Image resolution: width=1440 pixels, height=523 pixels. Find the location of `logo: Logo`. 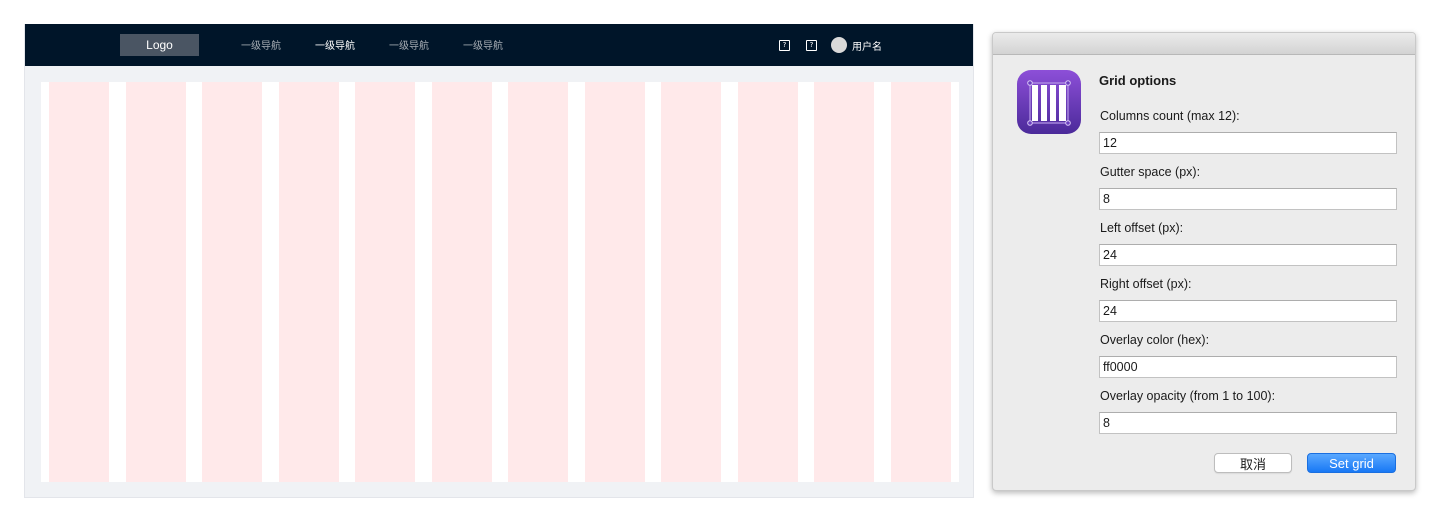

logo: Logo is located at coordinates (159, 45).